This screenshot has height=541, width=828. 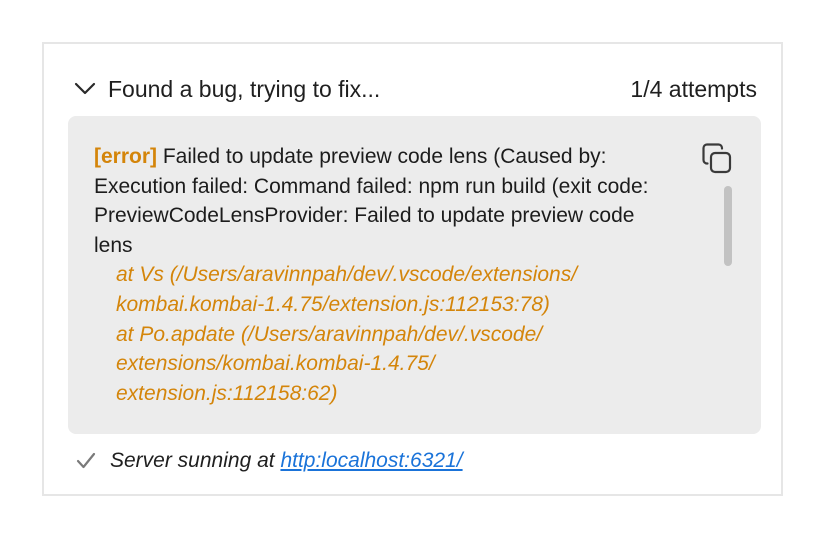 What do you see at coordinates (371, 460) in the screenshot?
I see `server-url-link: http:localhost:6321/` at bounding box center [371, 460].